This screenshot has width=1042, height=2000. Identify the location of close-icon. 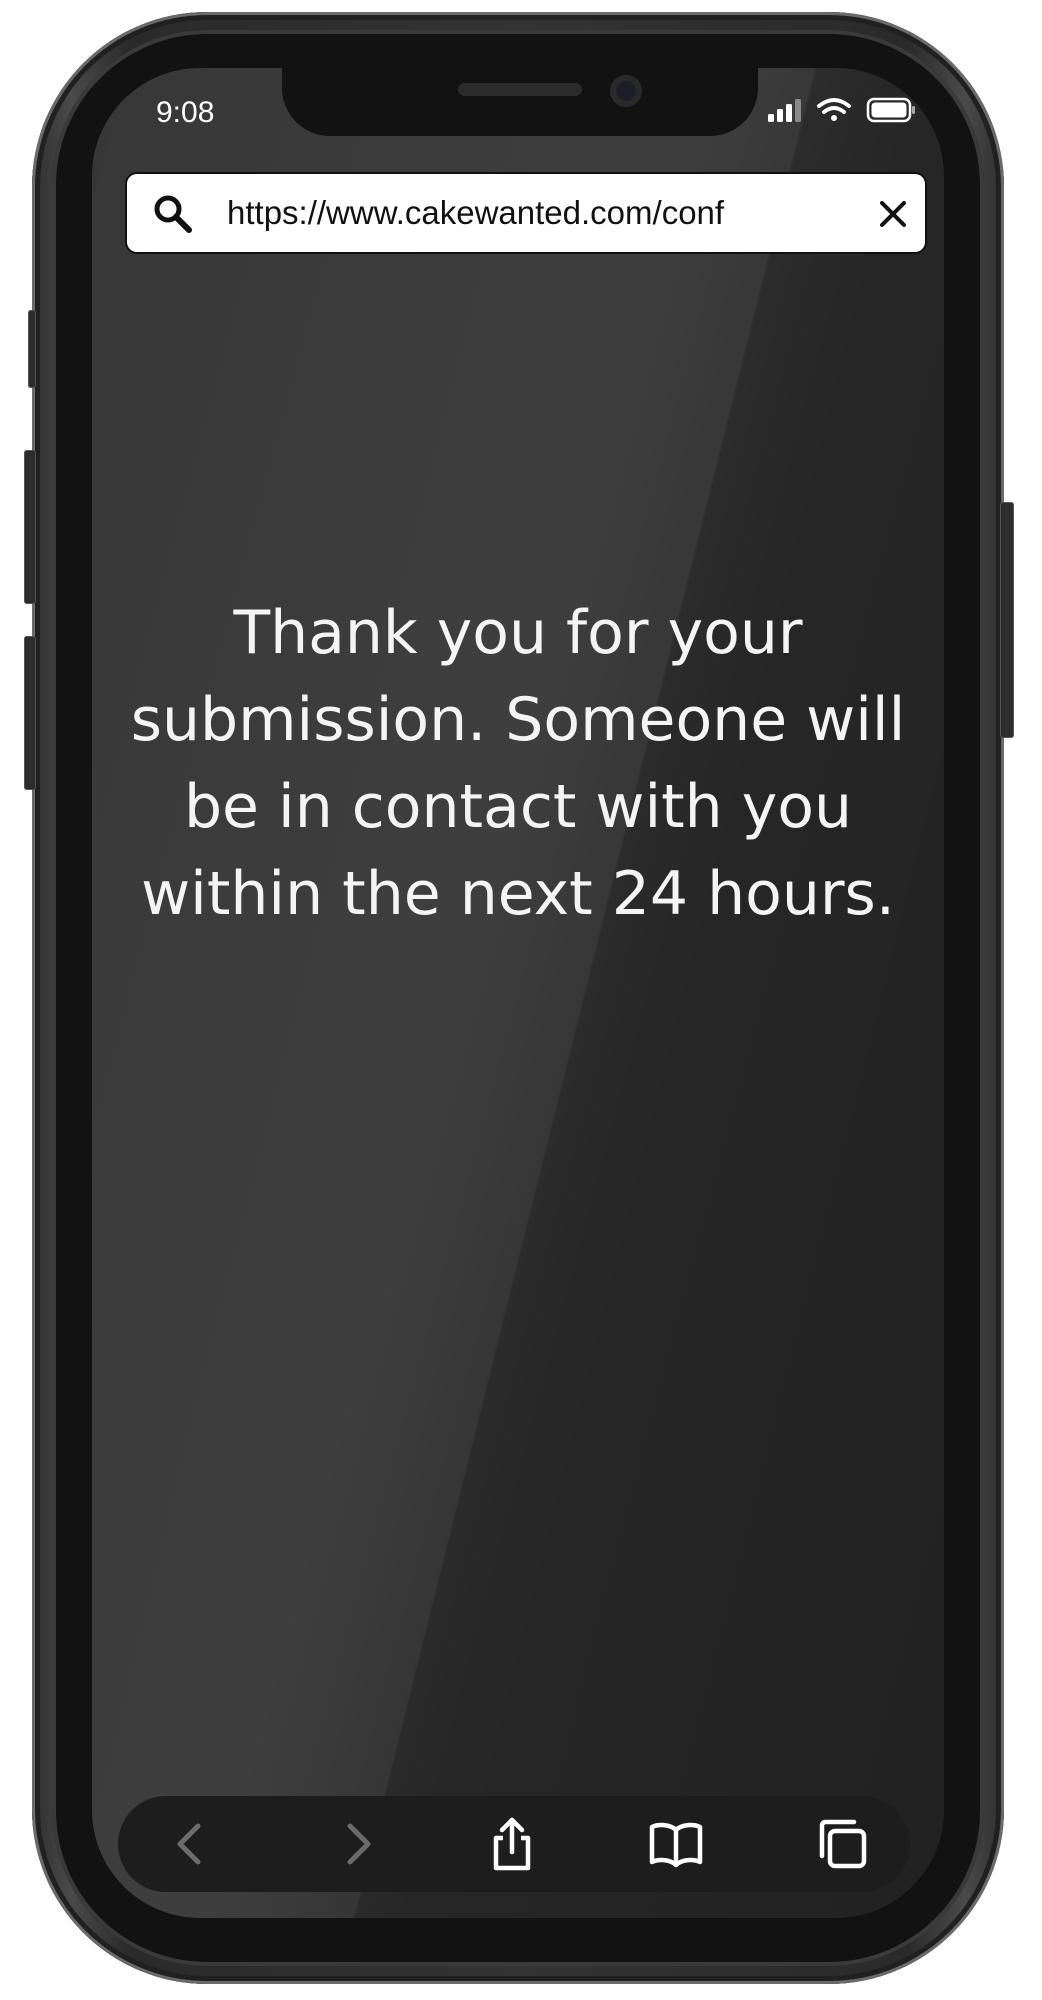
(893, 214).